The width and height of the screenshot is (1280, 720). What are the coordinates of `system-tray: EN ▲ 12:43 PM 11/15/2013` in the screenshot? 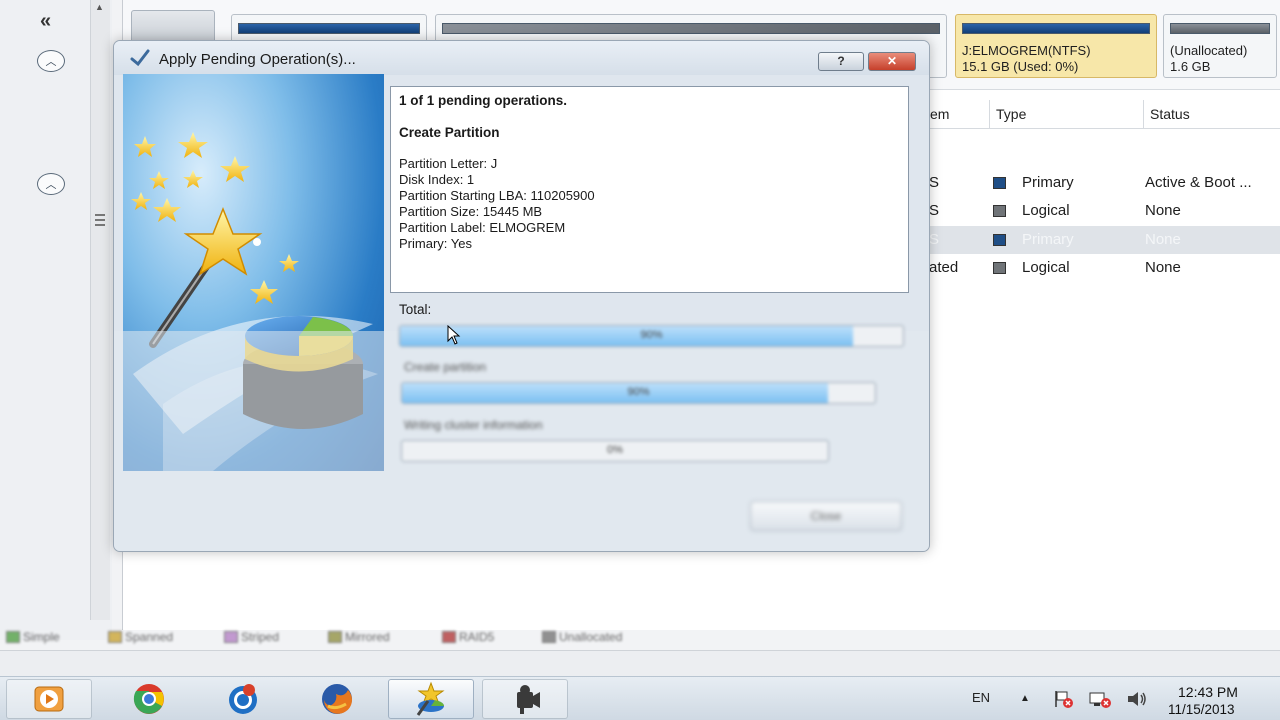 It's located at (1105, 698).